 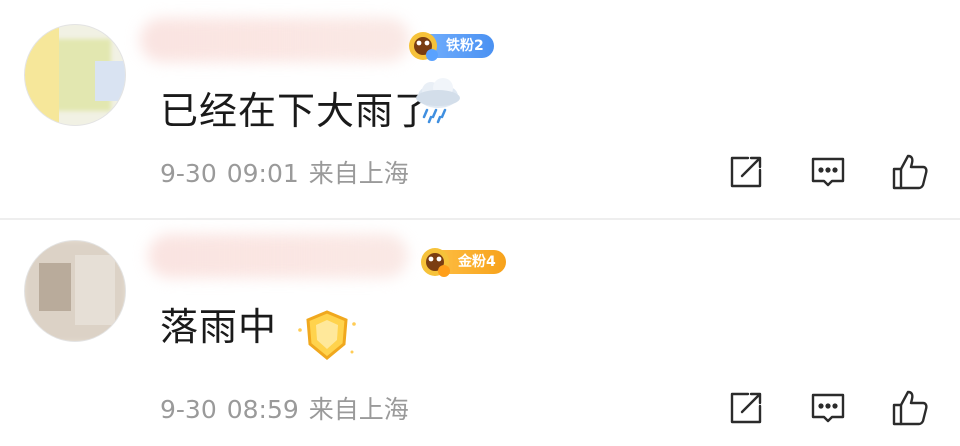 I want to click on fan-badge-label: 金粉4, so click(x=477, y=262).